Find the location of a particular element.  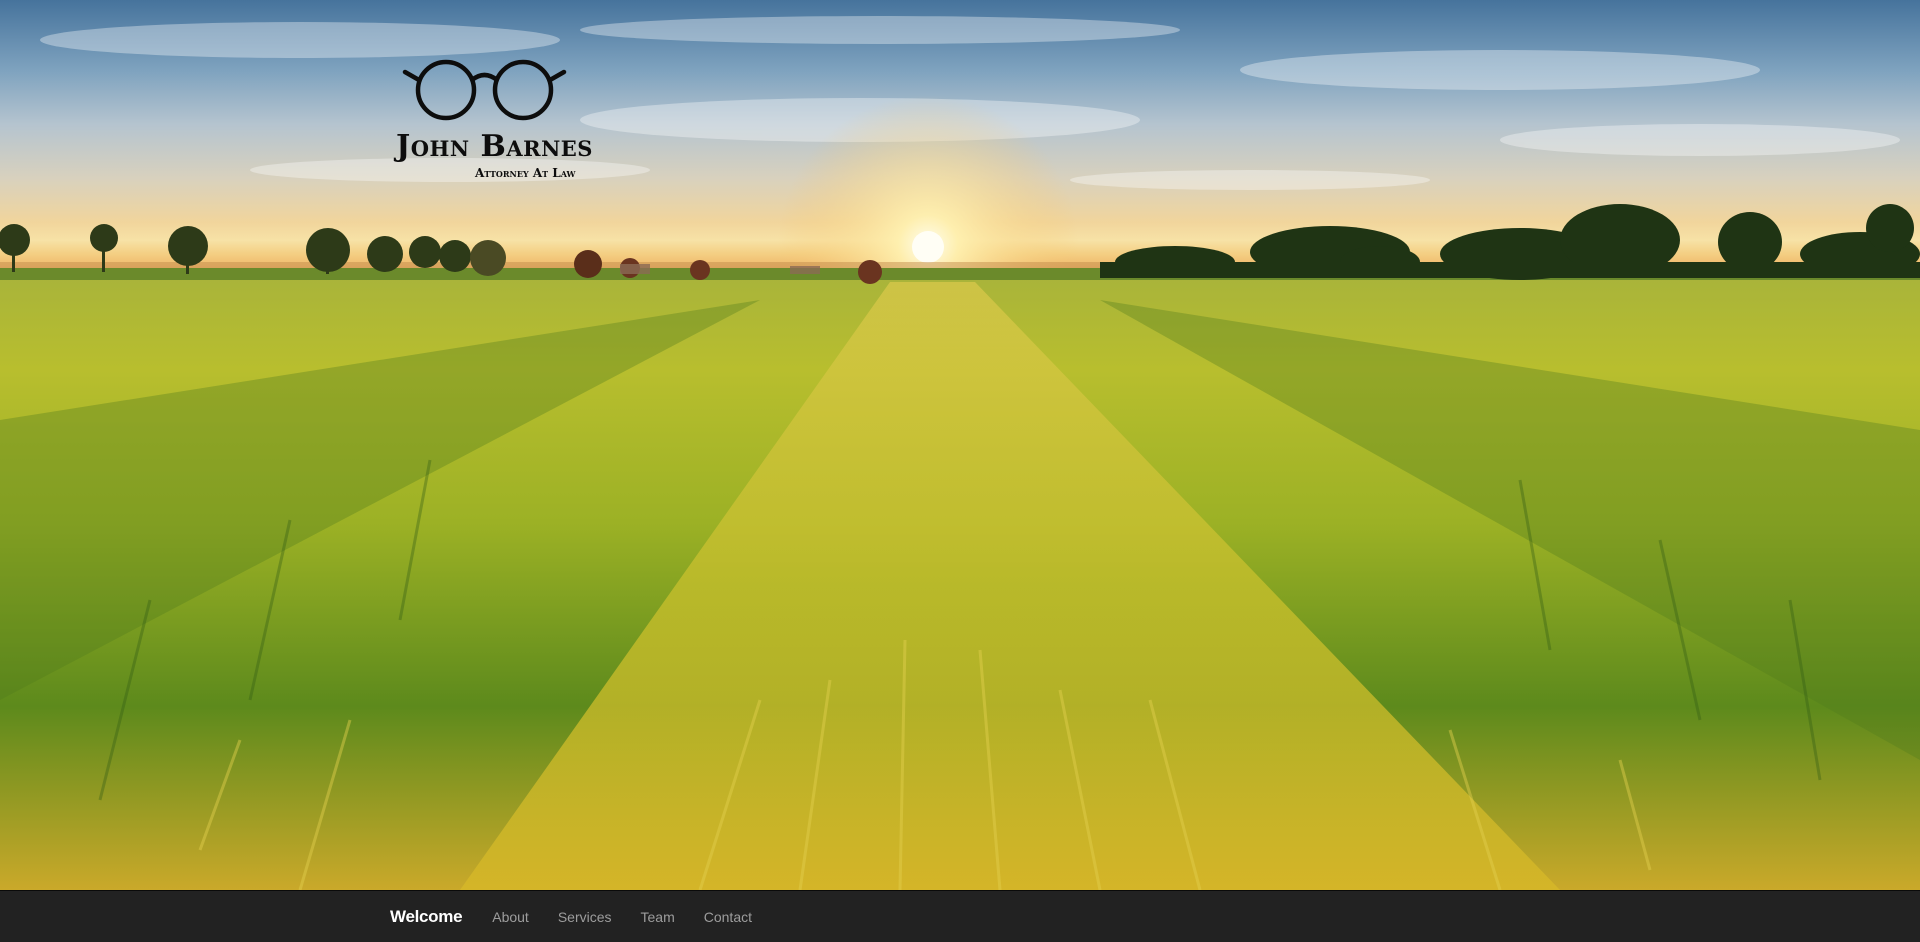

nav-item-services: Services is located at coordinates (585, 917).